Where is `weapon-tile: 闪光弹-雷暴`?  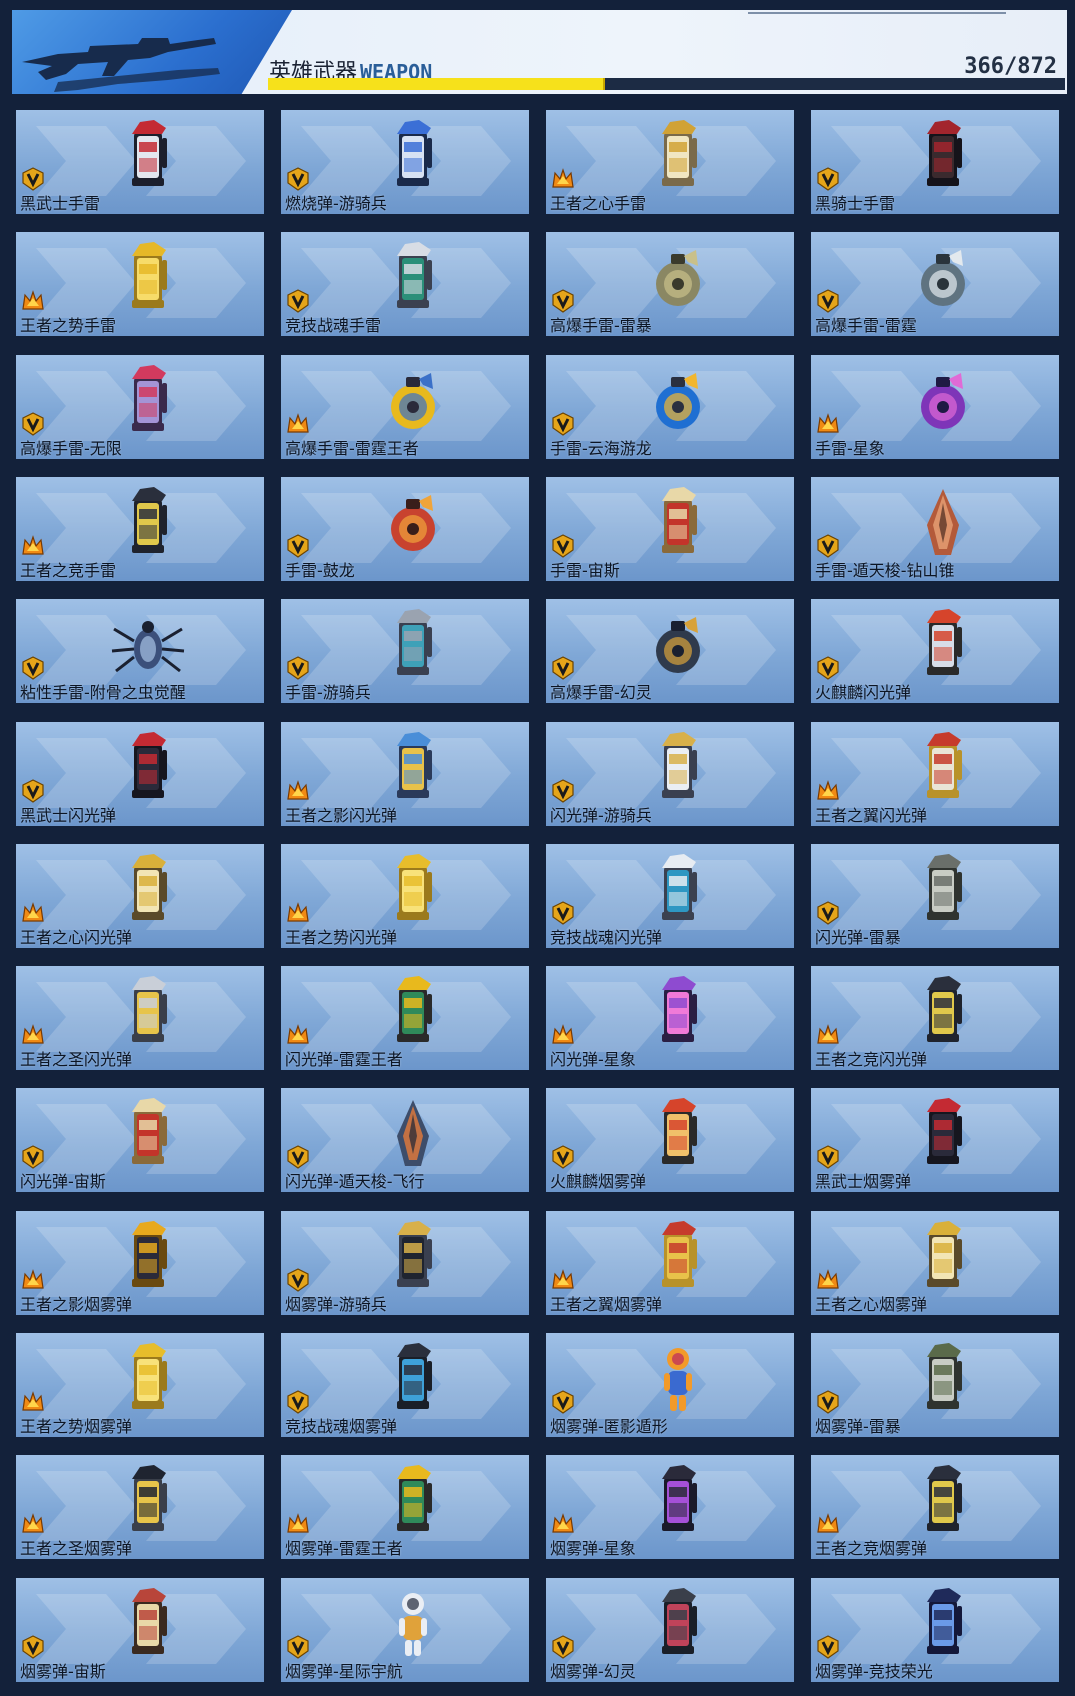 weapon-tile: 闪光弹-雷暴 is located at coordinates (935, 896).